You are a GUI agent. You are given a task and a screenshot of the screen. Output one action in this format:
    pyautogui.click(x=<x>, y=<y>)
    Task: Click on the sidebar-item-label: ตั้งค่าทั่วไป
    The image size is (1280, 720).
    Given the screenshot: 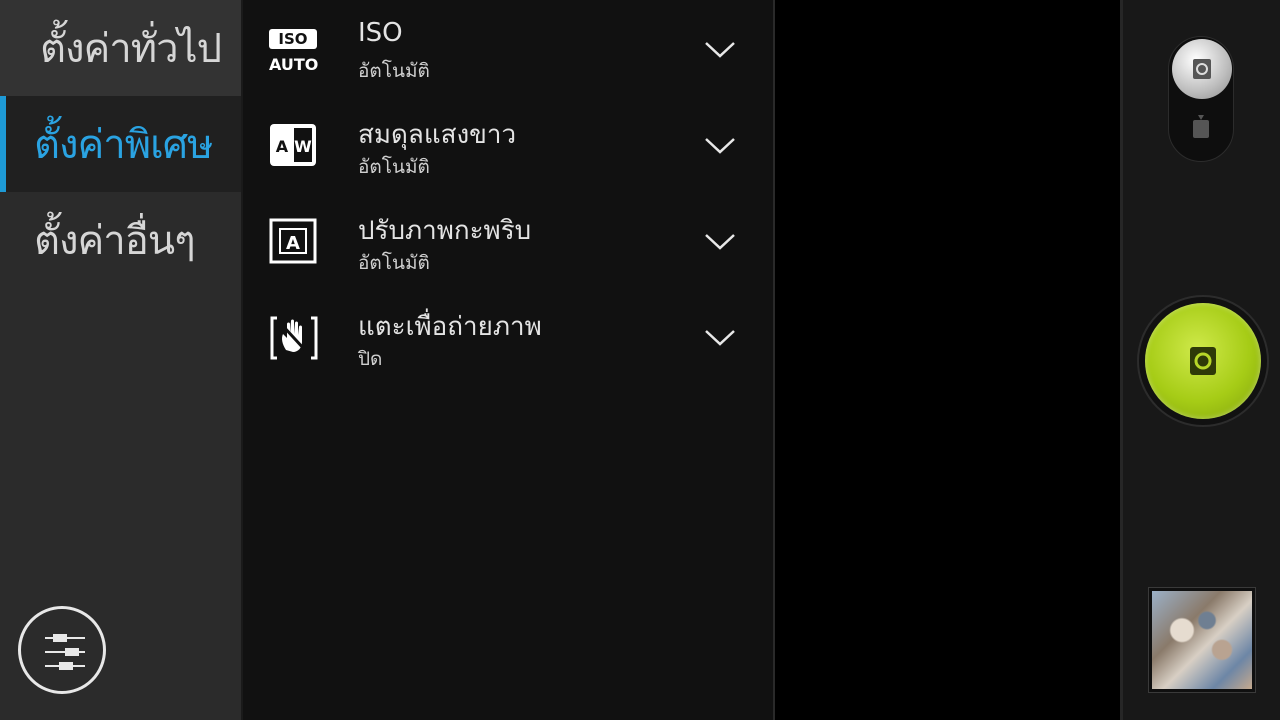 What is the action you would take?
    pyautogui.click(x=131, y=49)
    